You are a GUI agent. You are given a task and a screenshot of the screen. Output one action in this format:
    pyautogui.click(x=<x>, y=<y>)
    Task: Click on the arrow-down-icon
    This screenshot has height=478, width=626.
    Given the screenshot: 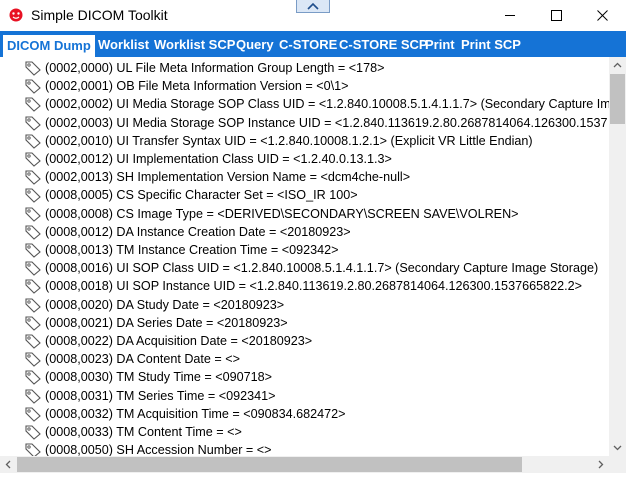 What is the action you would take?
    pyautogui.click(x=617, y=448)
    